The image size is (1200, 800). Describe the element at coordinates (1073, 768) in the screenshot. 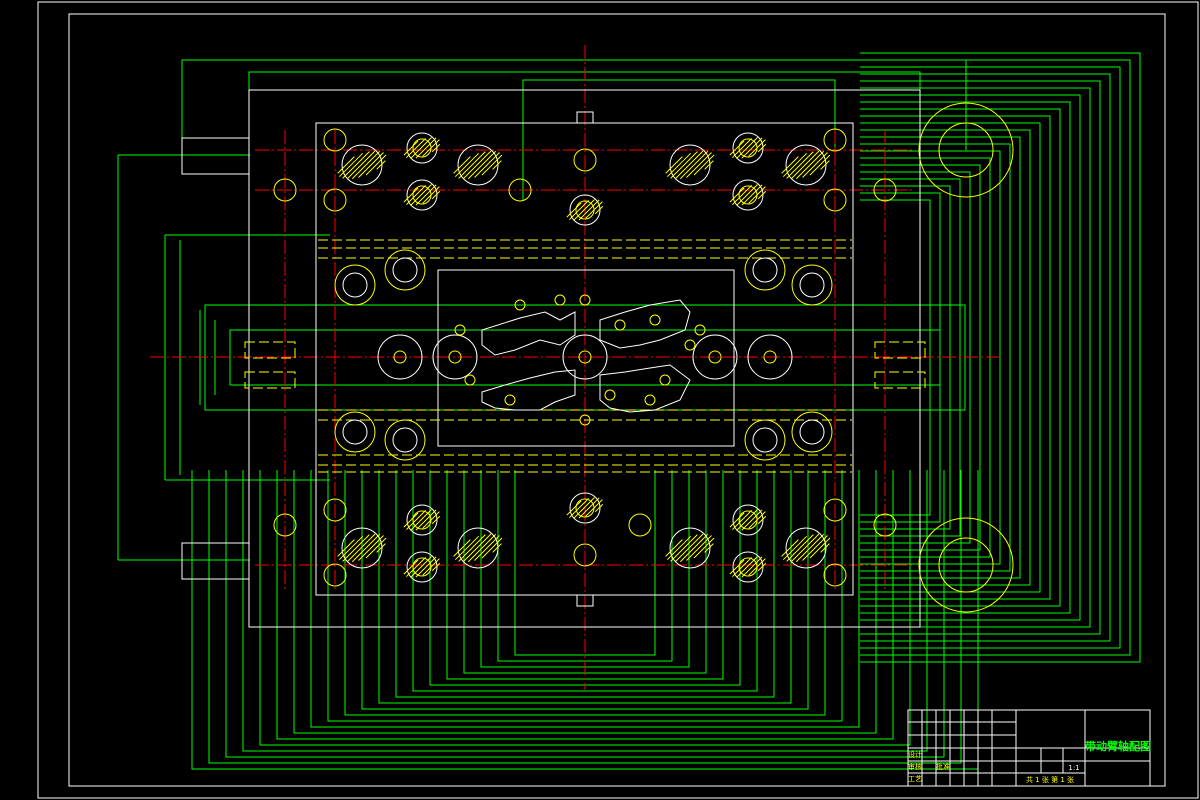

I see `scale-label: 1:1` at that location.